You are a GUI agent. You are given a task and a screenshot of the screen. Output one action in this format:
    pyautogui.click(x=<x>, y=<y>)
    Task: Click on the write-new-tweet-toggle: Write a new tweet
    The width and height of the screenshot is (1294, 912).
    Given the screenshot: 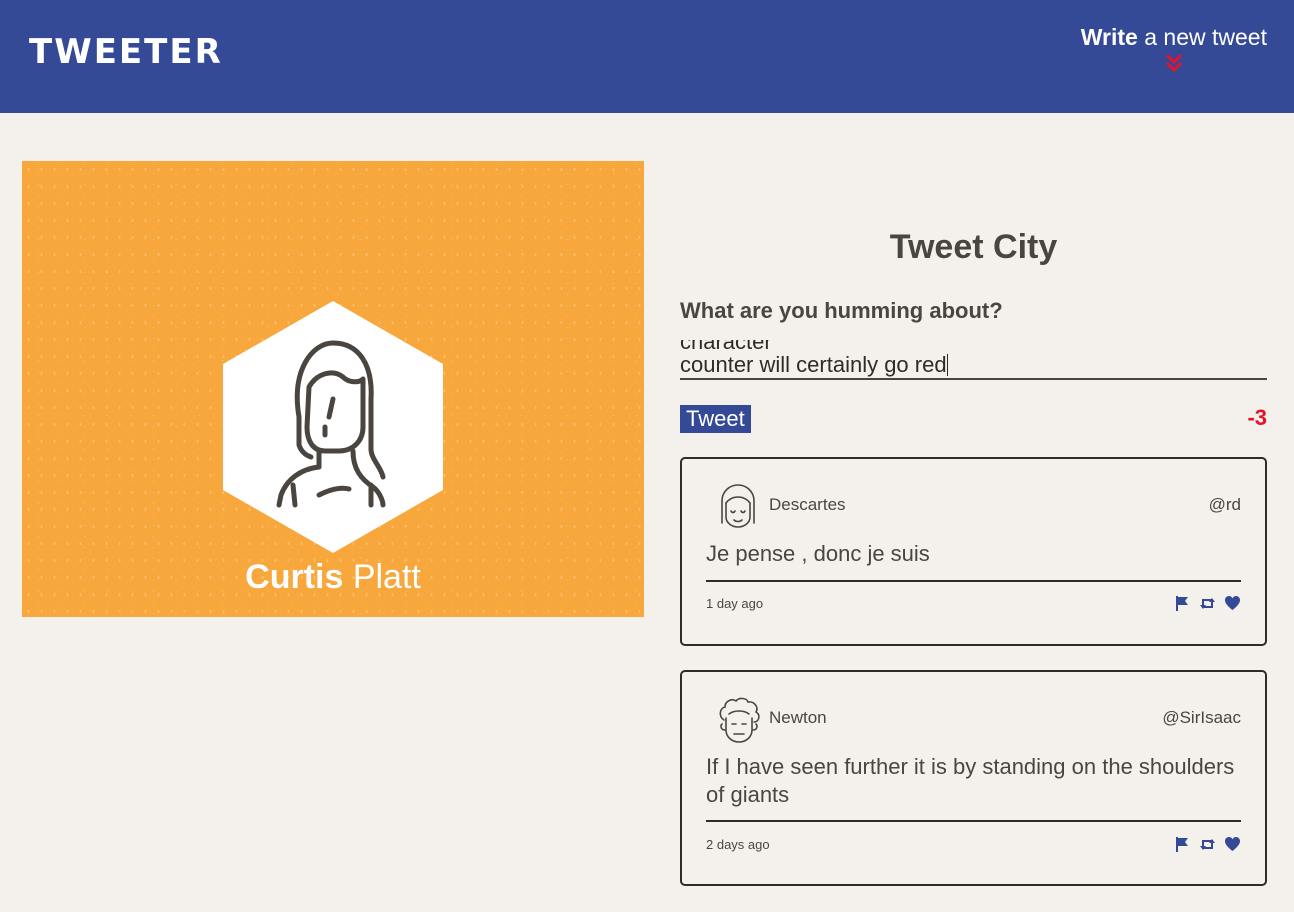 What is the action you would take?
    pyautogui.click(x=1174, y=48)
    